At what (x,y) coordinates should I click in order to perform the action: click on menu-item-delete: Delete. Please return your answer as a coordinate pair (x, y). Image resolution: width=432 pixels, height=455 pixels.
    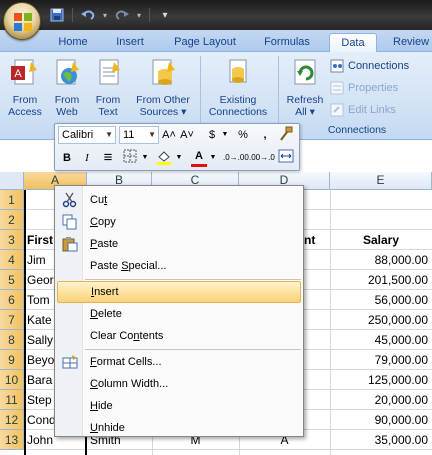
    Looking at the image, I should click on (179, 314).